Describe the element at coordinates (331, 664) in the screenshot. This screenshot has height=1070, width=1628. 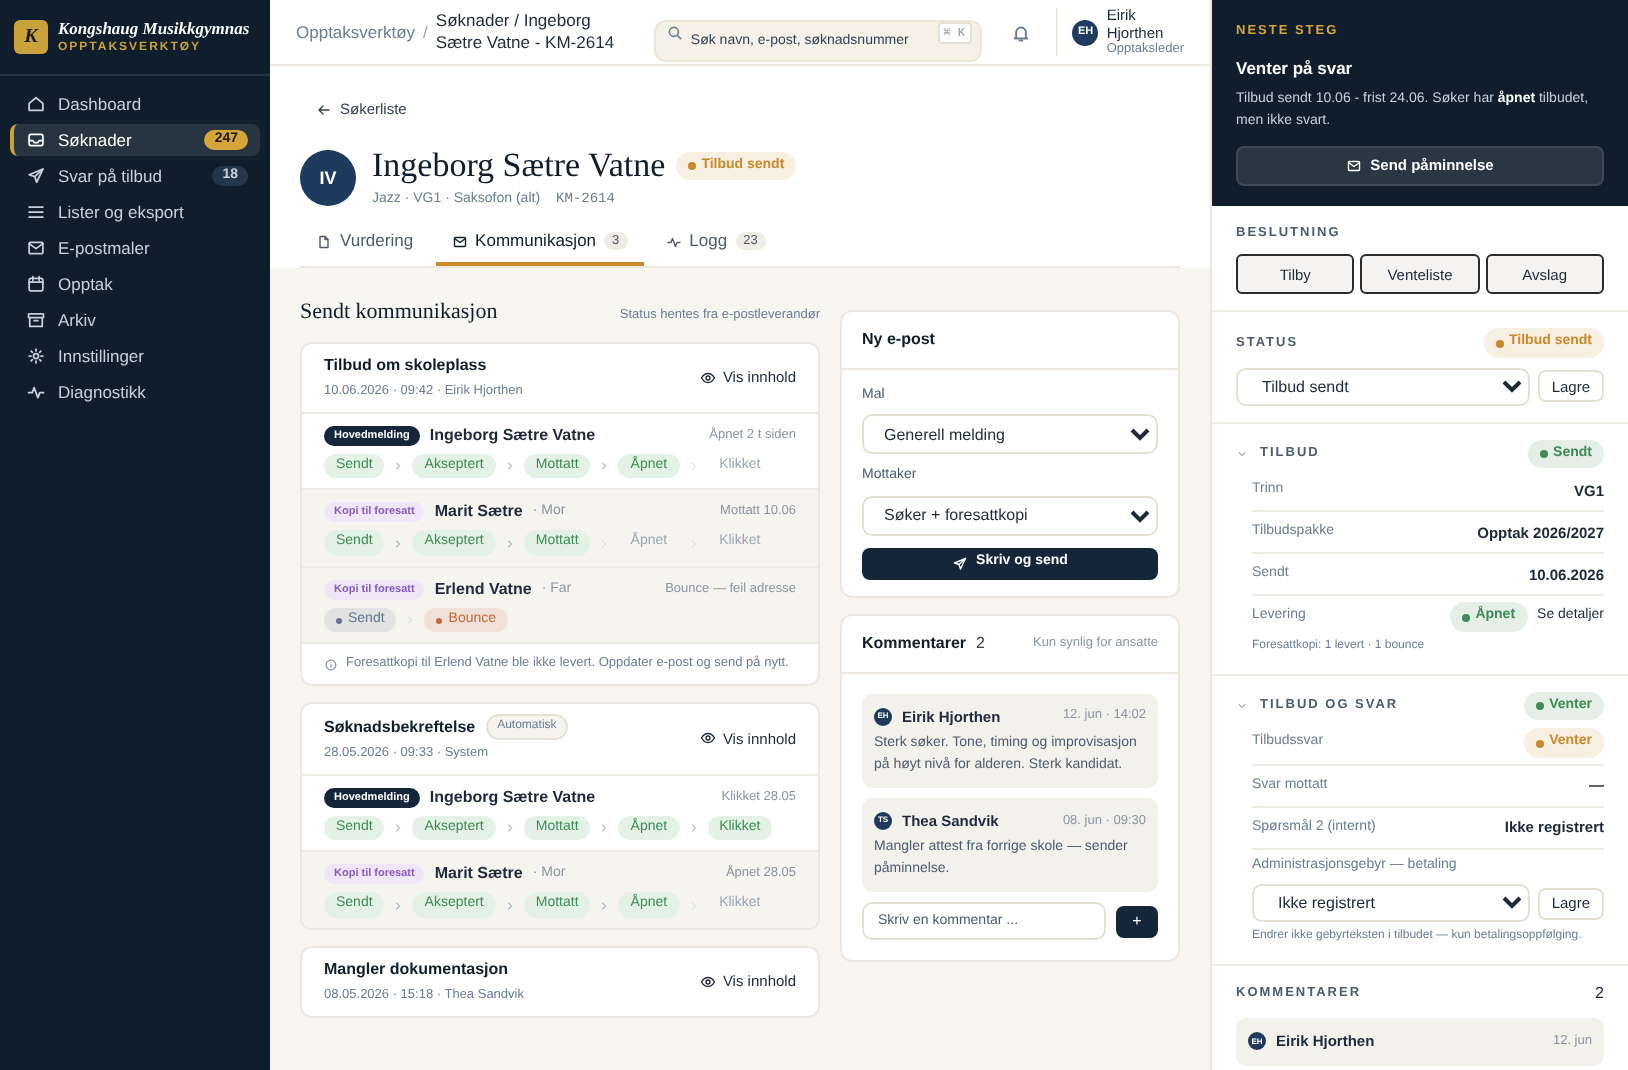
I see `info-circle-icon` at that location.